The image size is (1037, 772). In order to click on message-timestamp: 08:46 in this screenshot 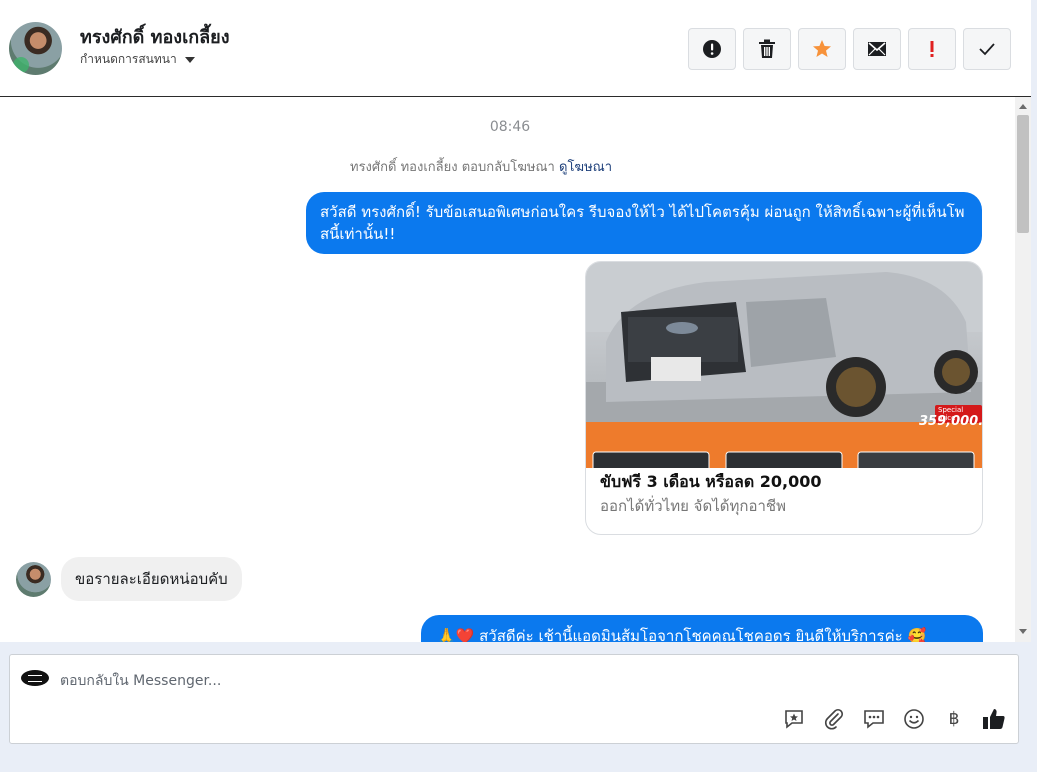, I will do `click(510, 127)`.